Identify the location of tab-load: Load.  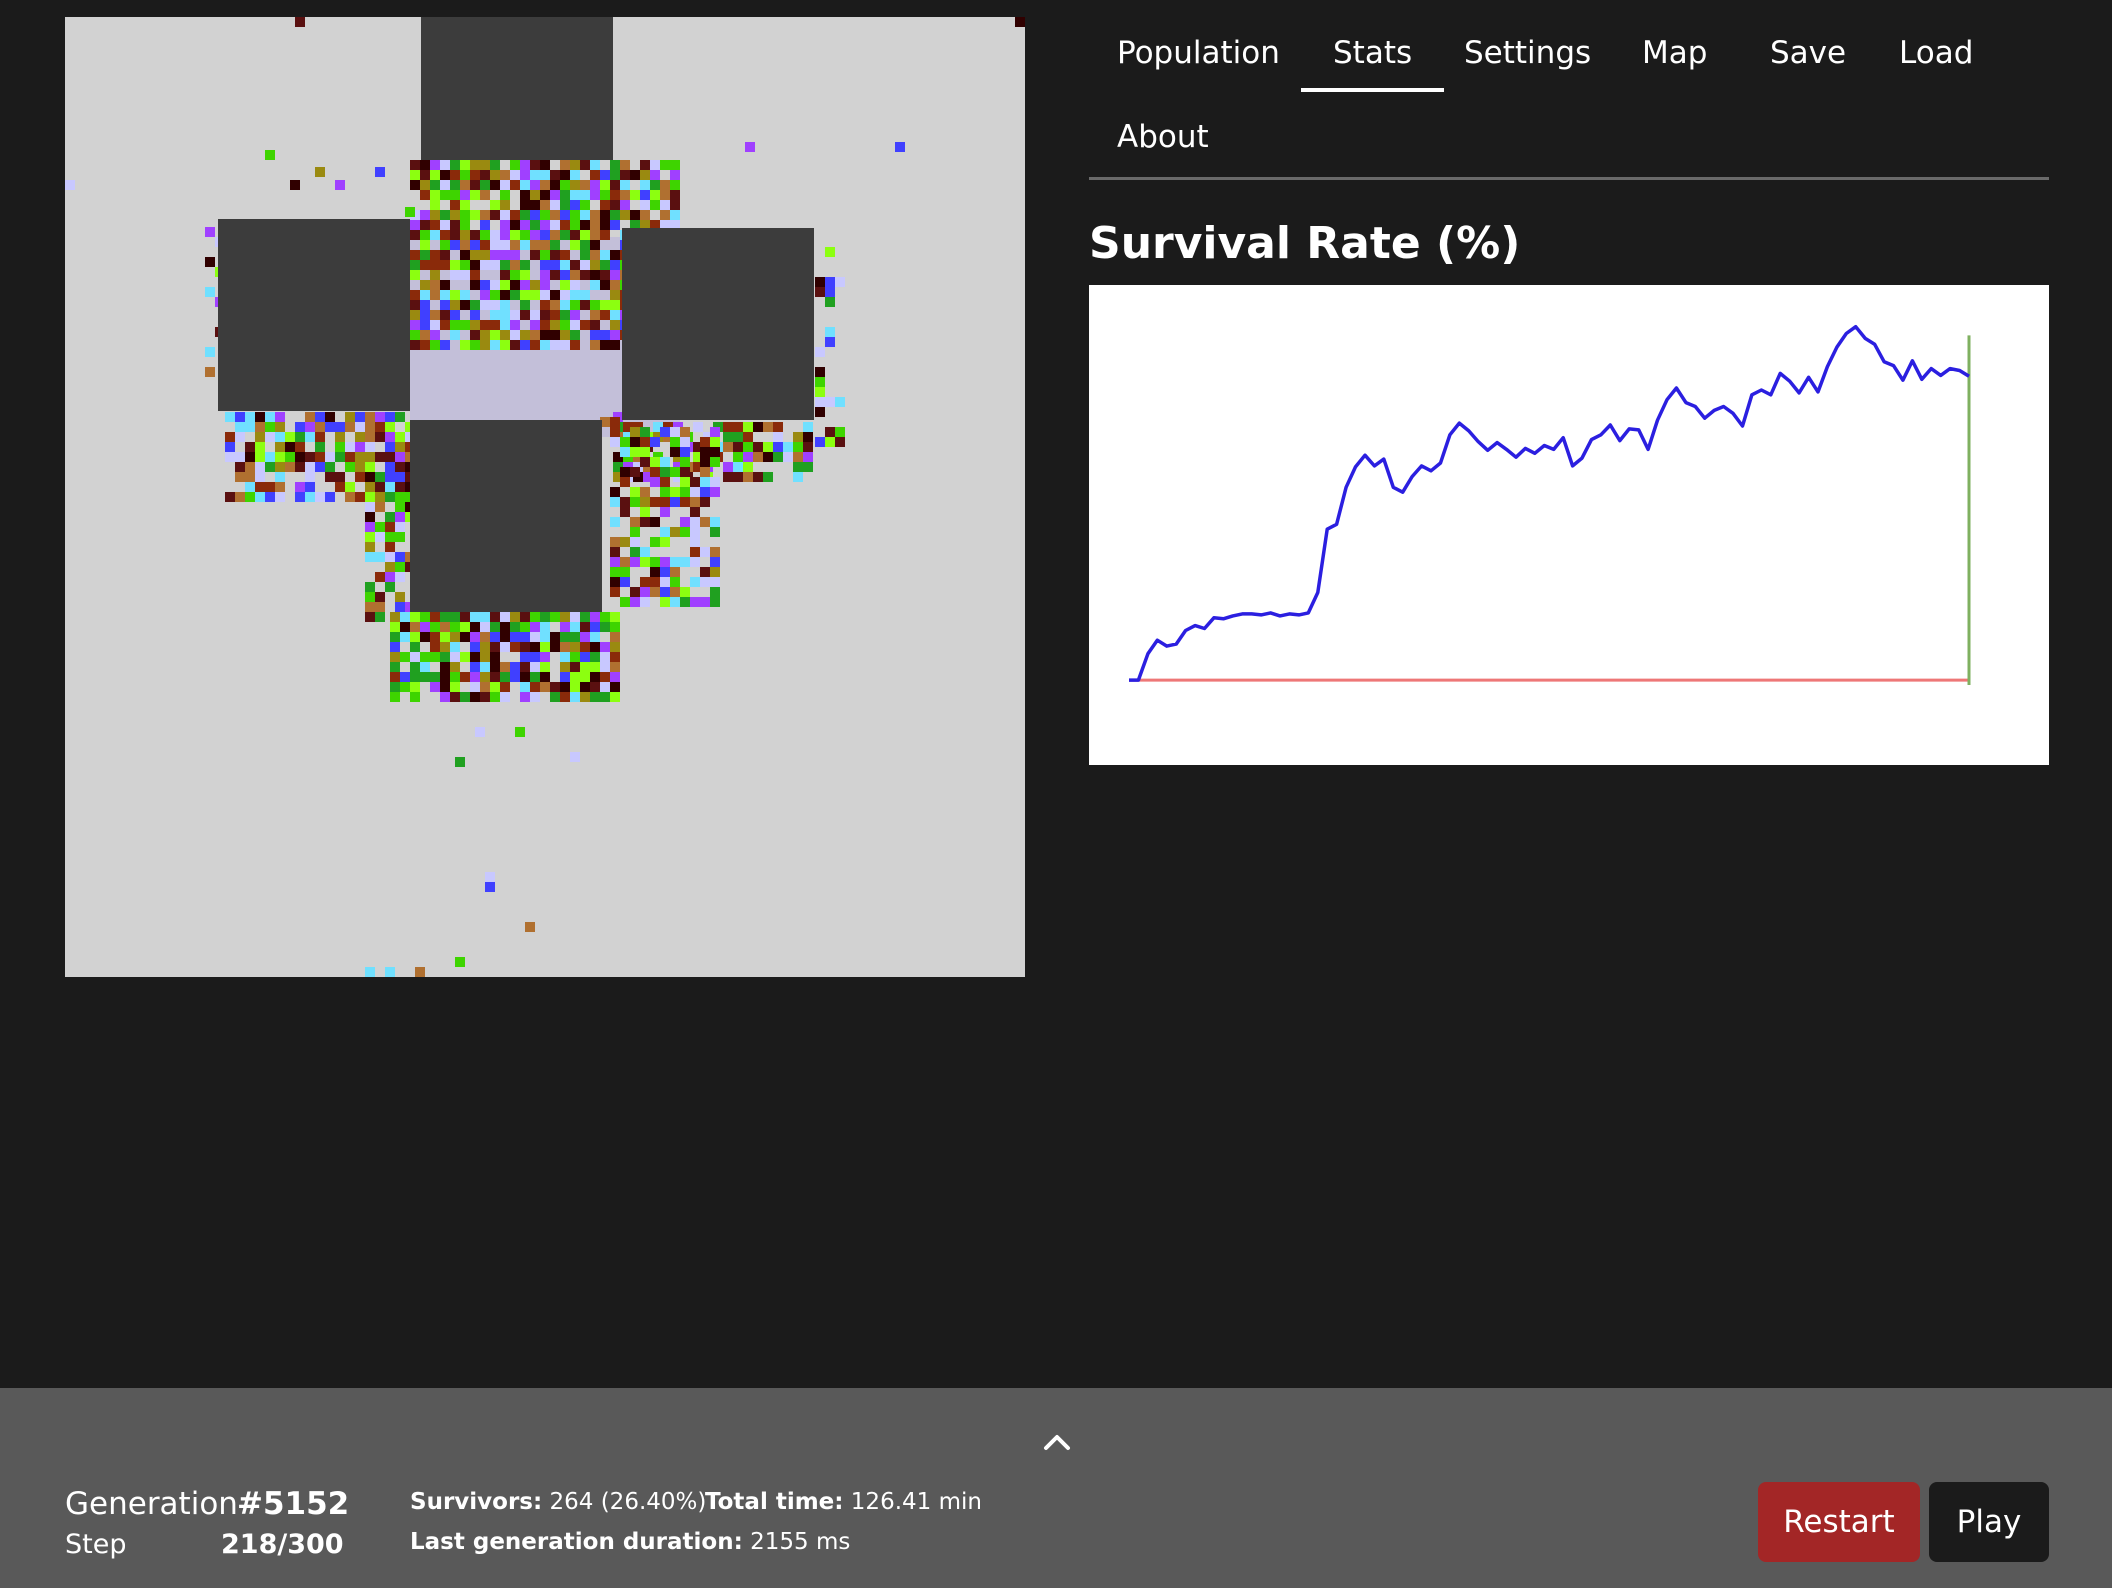
(1936, 53).